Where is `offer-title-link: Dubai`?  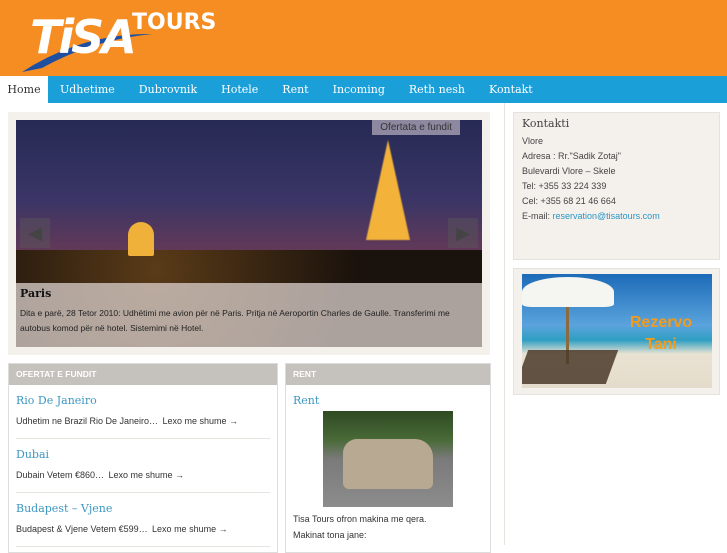
offer-title-link: Dubai is located at coordinates (143, 454).